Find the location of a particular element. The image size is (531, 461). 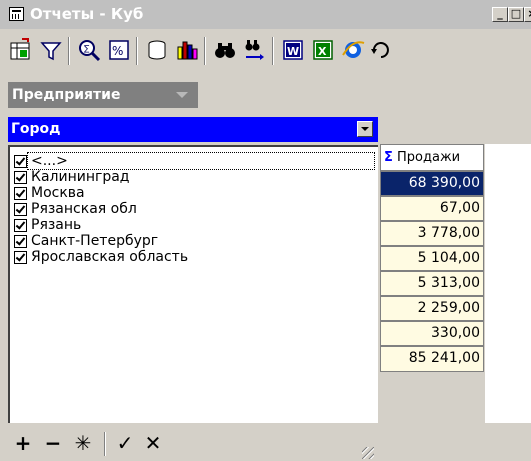

add-button: + is located at coordinates (23, 443).